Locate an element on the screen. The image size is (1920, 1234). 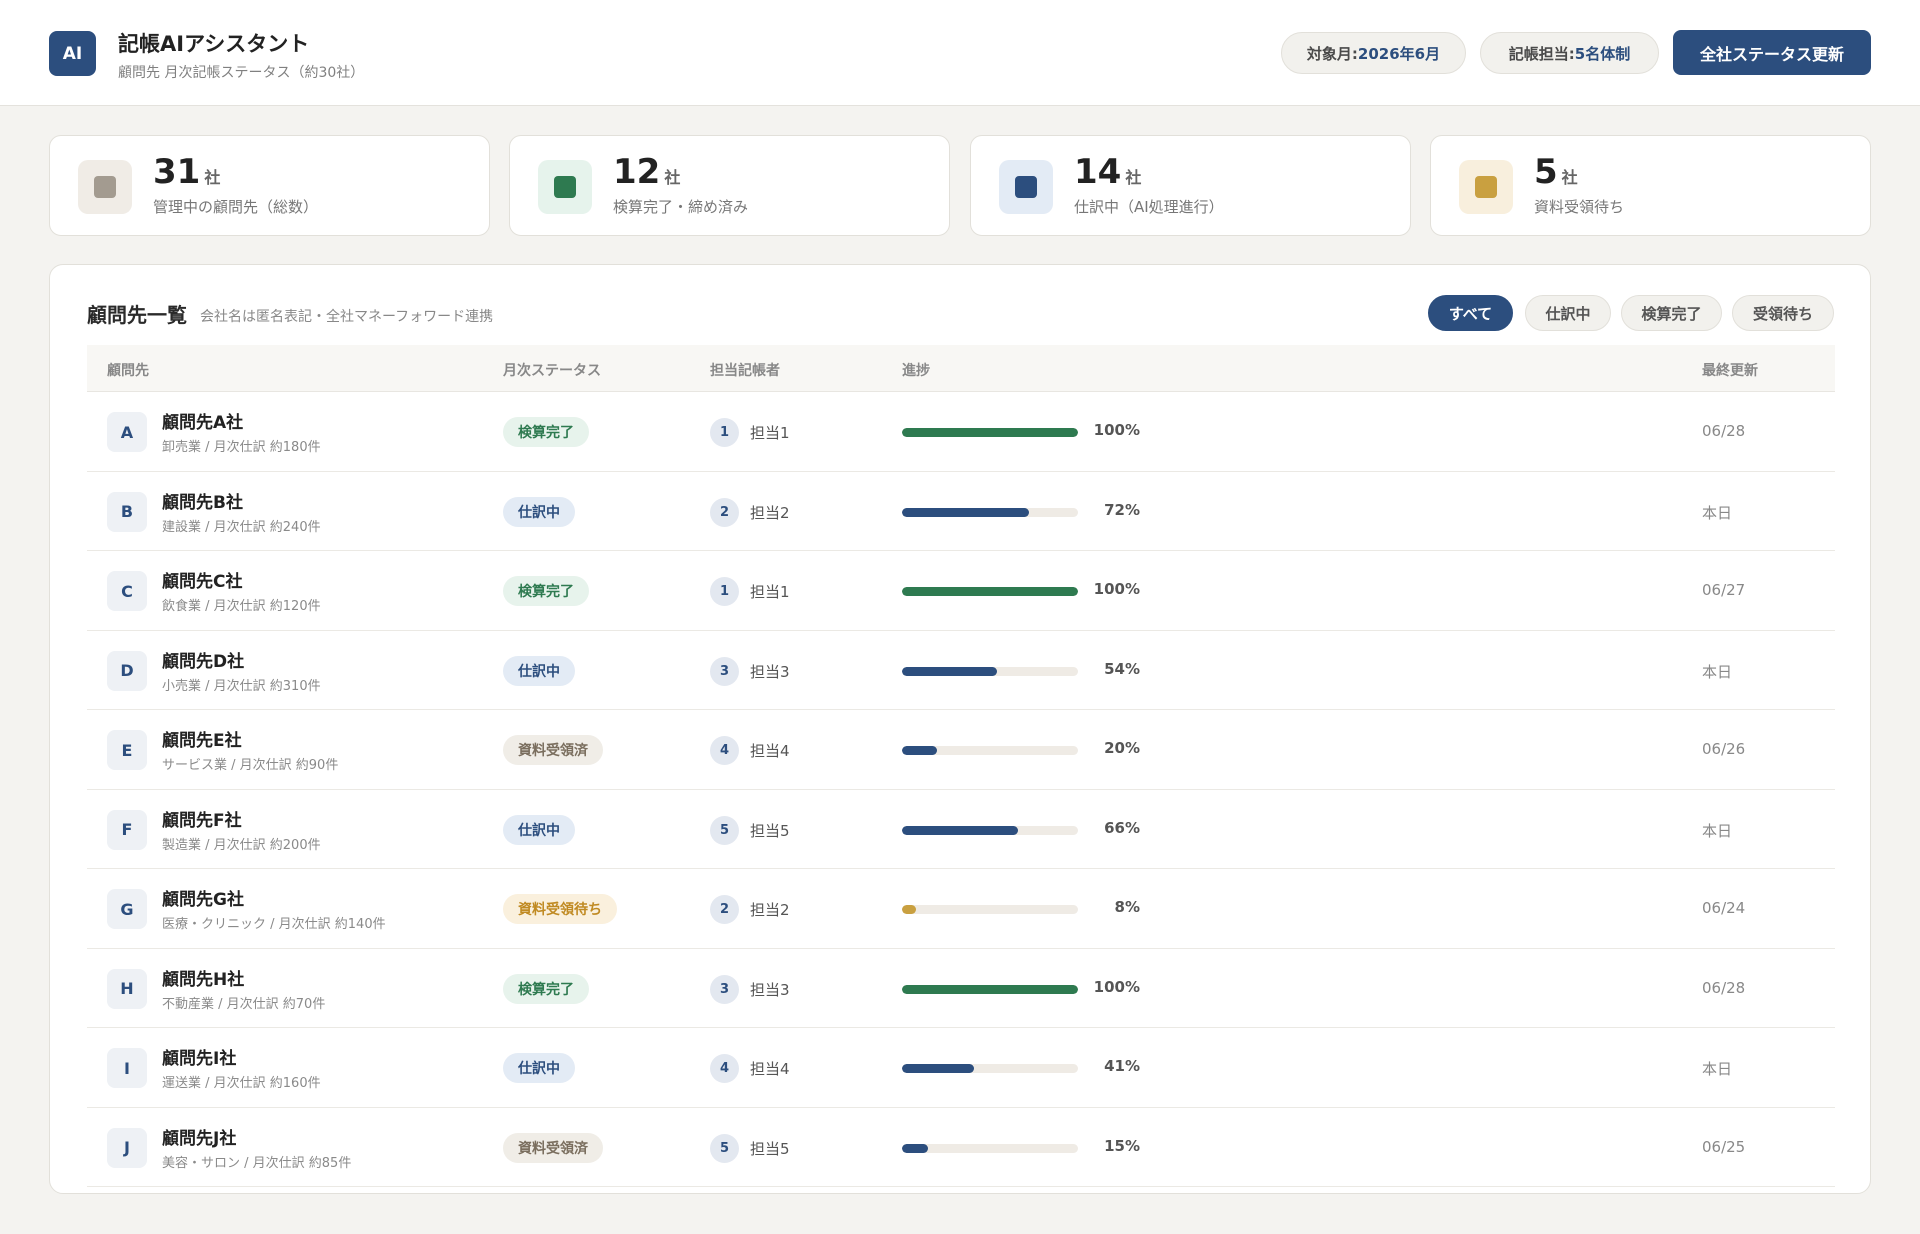
client-meta: 医療・クリニック / 月次仕訳 約140件 is located at coordinates (274, 924).